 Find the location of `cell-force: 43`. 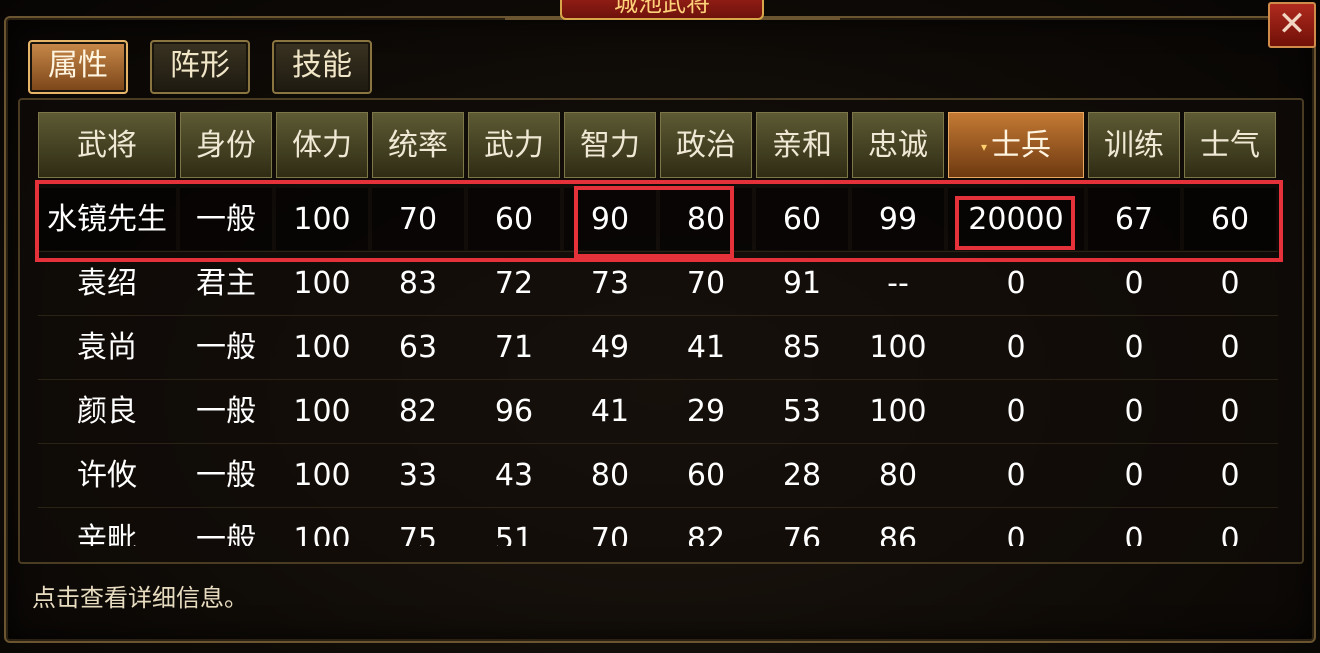

cell-force: 43 is located at coordinates (514, 475).